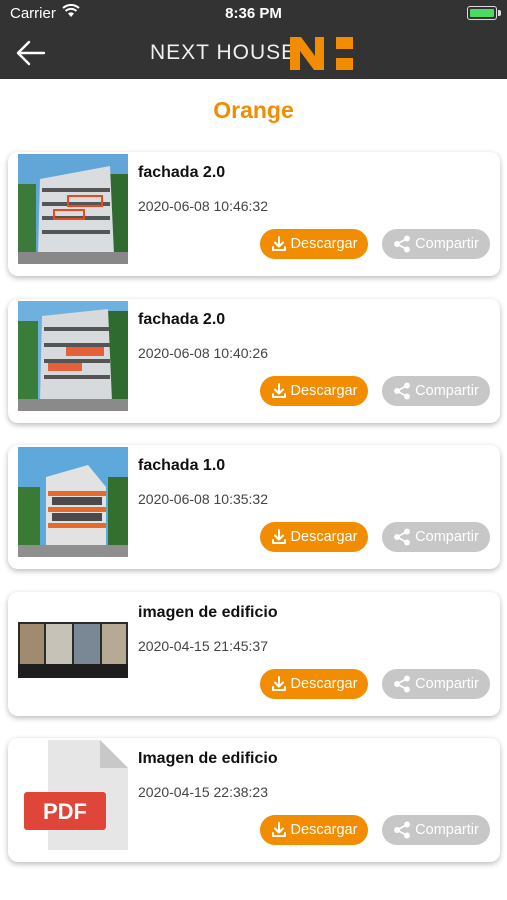  I want to click on street-photo-thumbnail, so click(73, 648).